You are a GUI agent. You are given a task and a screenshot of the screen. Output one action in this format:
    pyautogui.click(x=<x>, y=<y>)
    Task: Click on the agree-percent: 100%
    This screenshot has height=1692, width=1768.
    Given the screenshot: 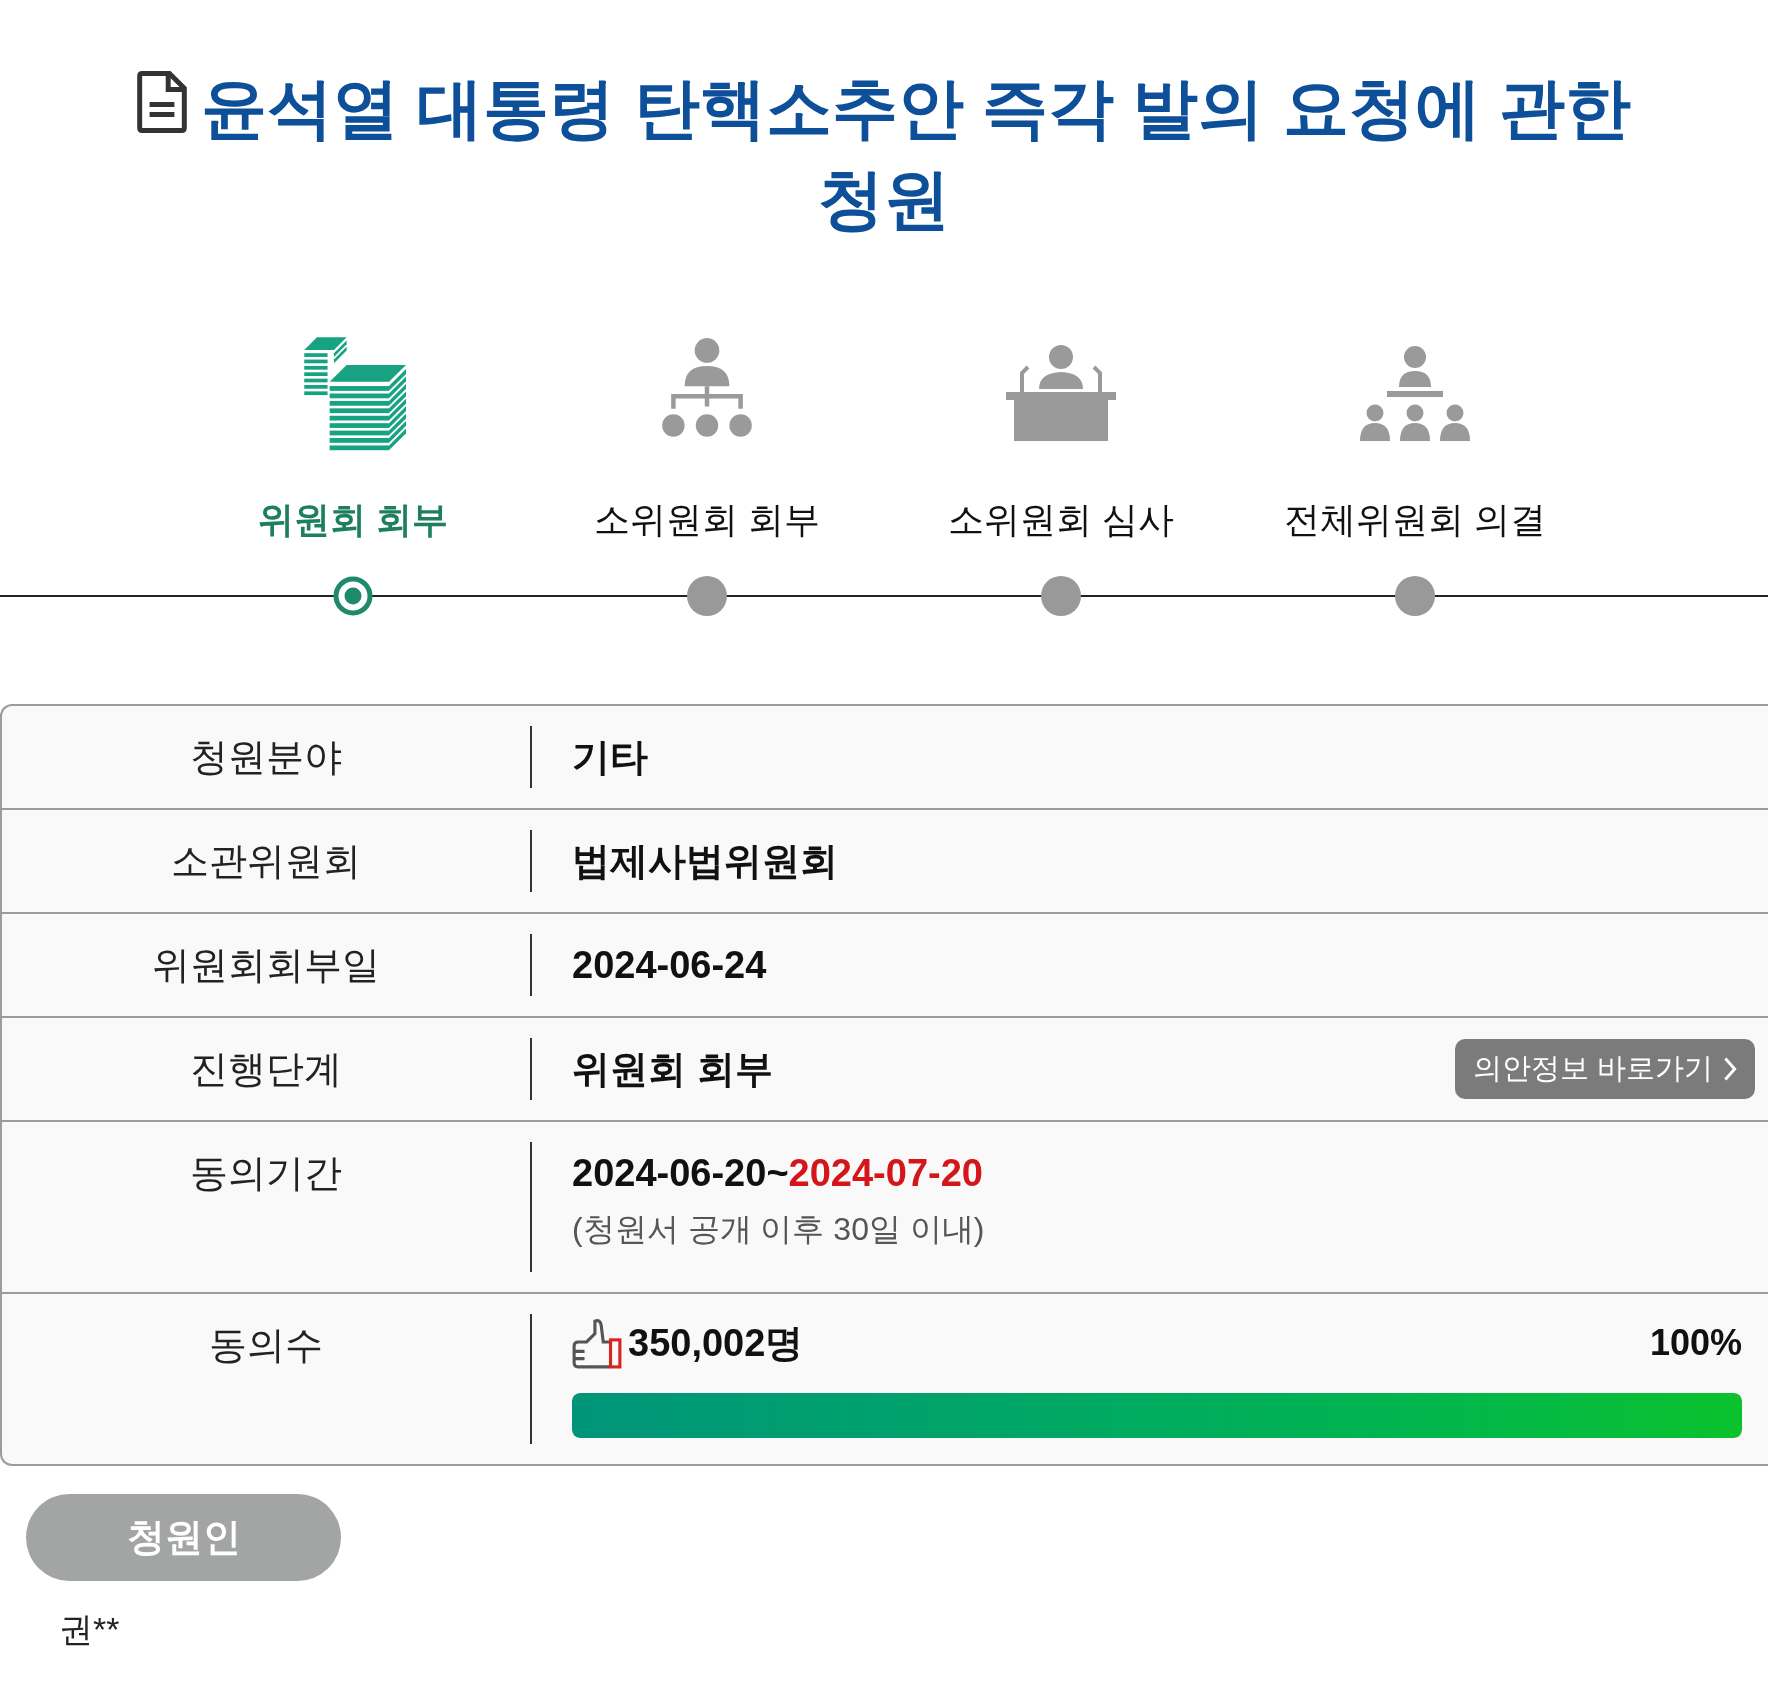 What is the action you would take?
    pyautogui.click(x=1695, y=1343)
    